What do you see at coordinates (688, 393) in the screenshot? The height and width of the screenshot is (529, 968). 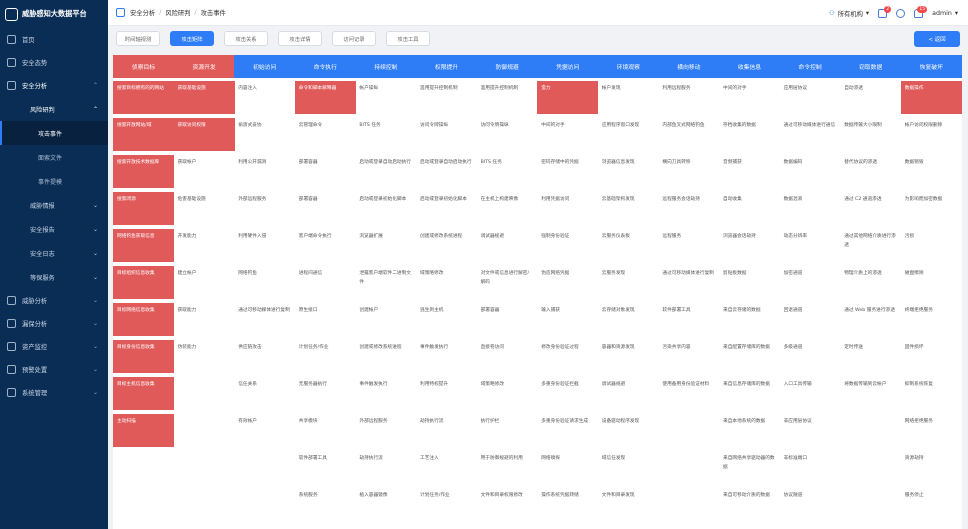 I see `technique-cell: 使用备用身份验证材料` at bounding box center [688, 393].